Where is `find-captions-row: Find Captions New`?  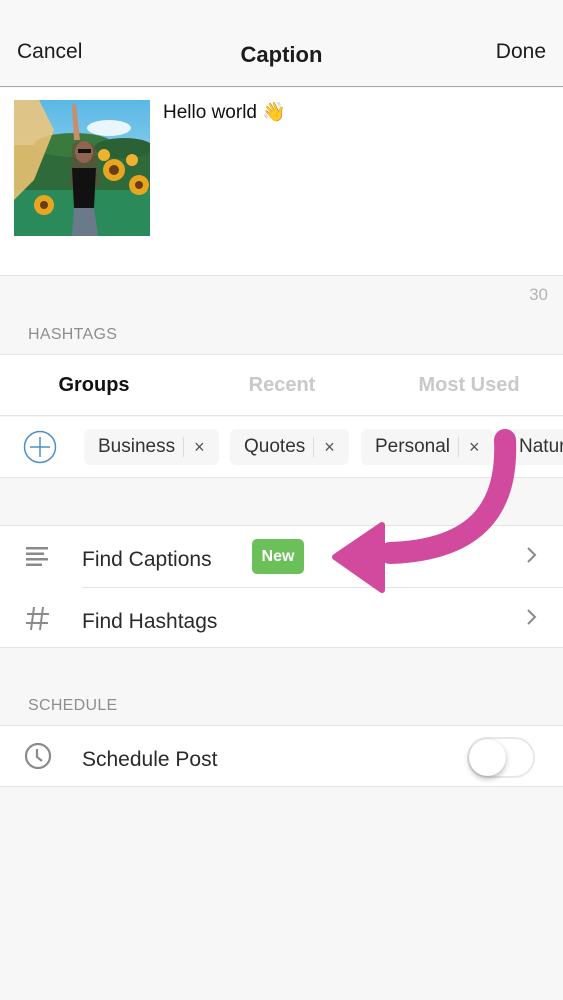 find-captions-row: Find Captions New is located at coordinates (281, 557).